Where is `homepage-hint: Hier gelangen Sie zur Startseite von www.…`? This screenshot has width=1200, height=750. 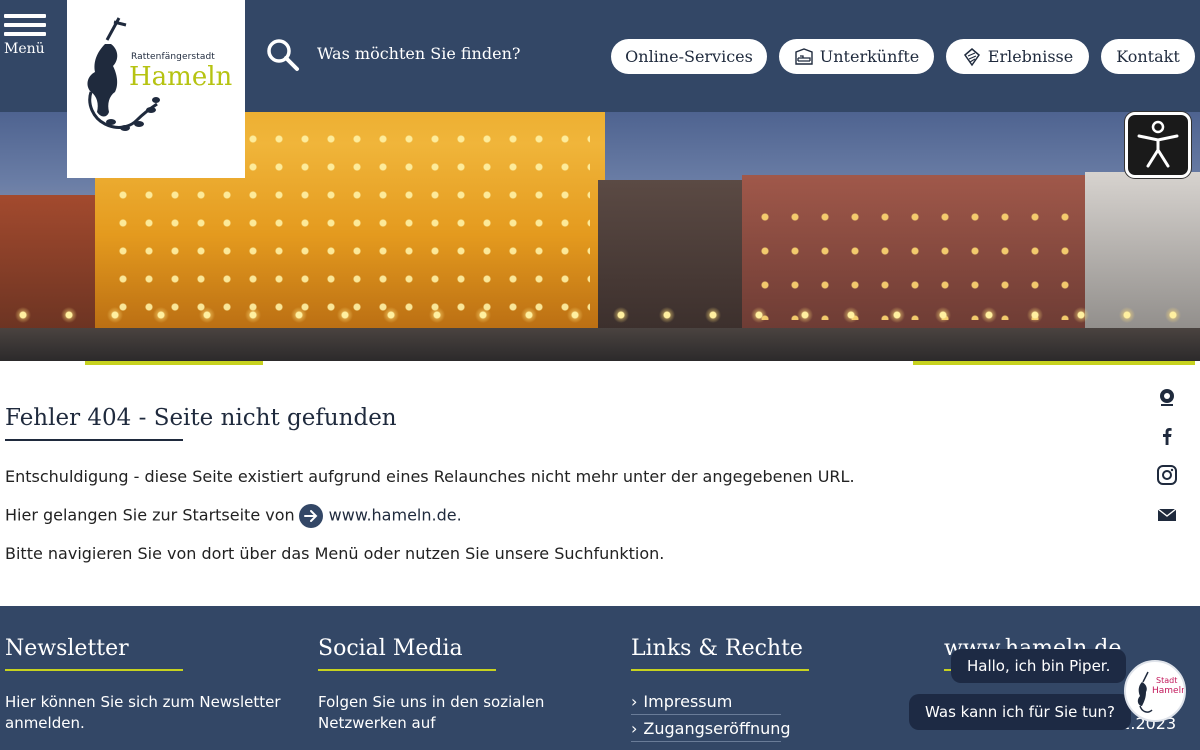
homepage-hint: Hier gelangen Sie zur Startseite von www.… is located at coordinates (233, 516).